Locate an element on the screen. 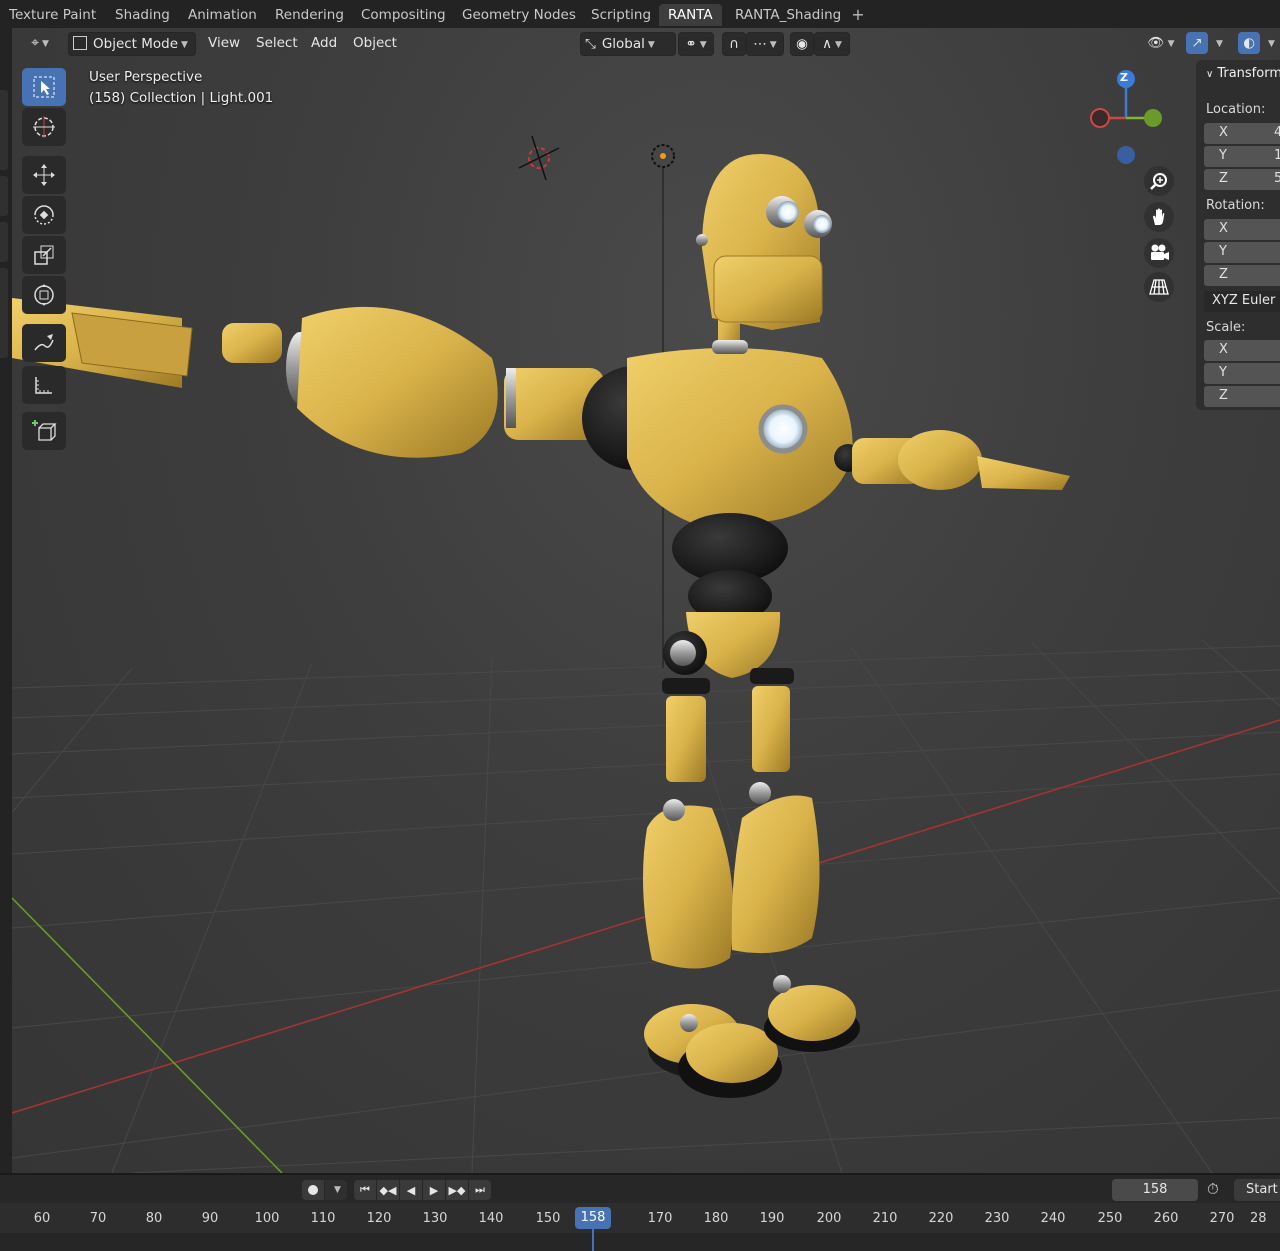 The height and width of the screenshot is (1251, 1280). playhead-frame-label: 158 is located at coordinates (593, 1218).